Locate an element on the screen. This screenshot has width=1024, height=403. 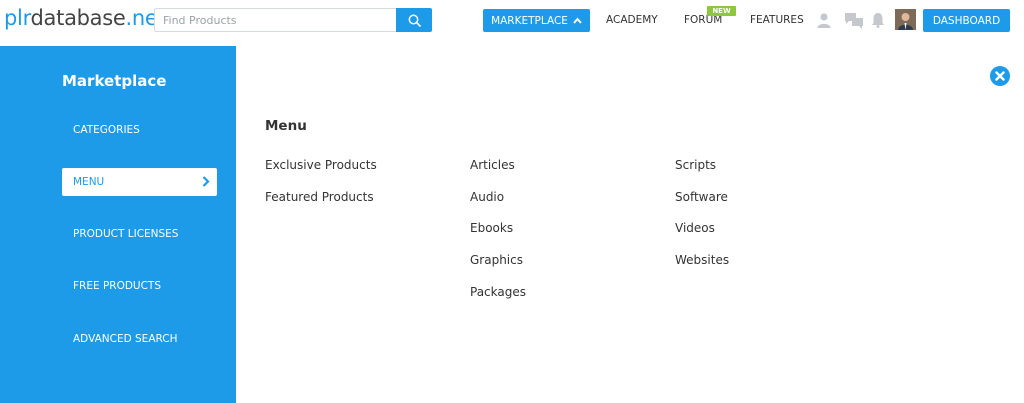
sidebar-item-product-licenses: PRODUCT LICENSES is located at coordinates (139, 234).